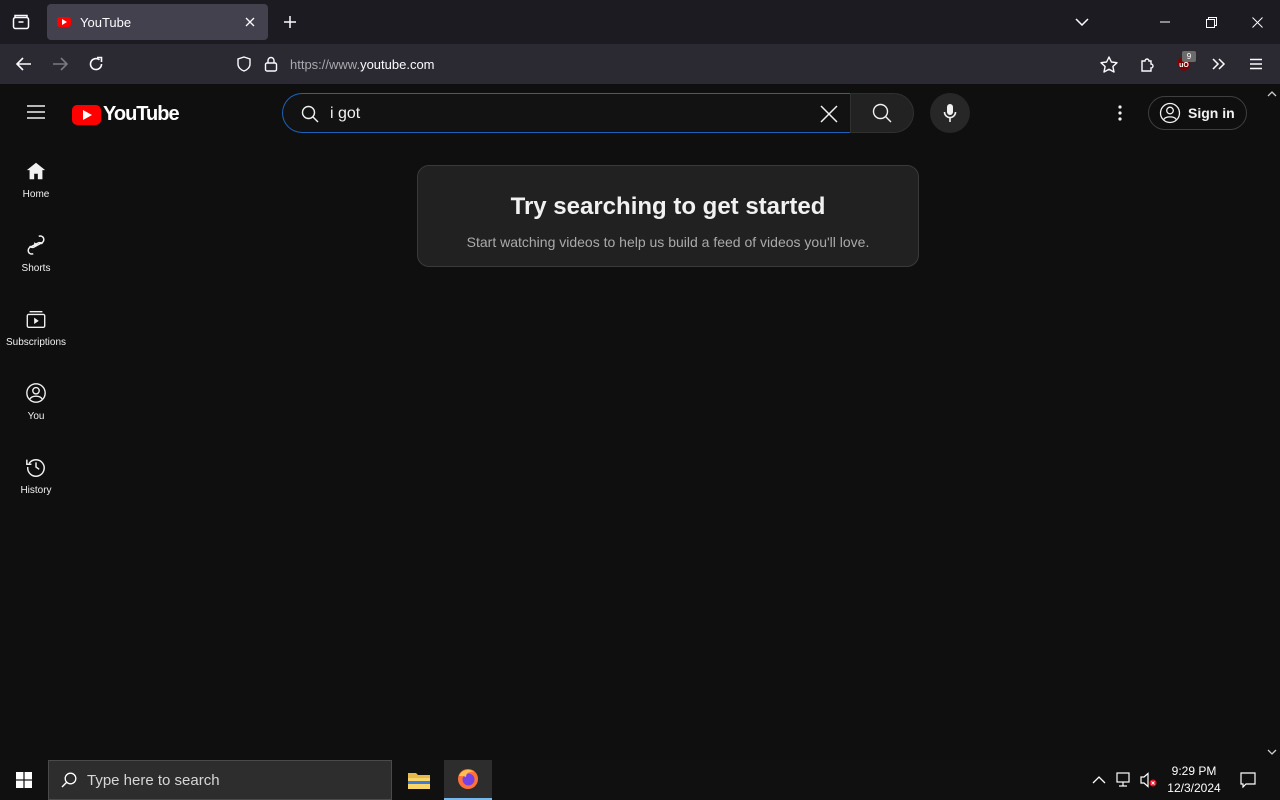 Image resolution: width=1280 pixels, height=800 pixels. What do you see at coordinates (153, 780) in the screenshot?
I see `taskbar-search-placeholder: Type here to search` at bounding box center [153, 780].